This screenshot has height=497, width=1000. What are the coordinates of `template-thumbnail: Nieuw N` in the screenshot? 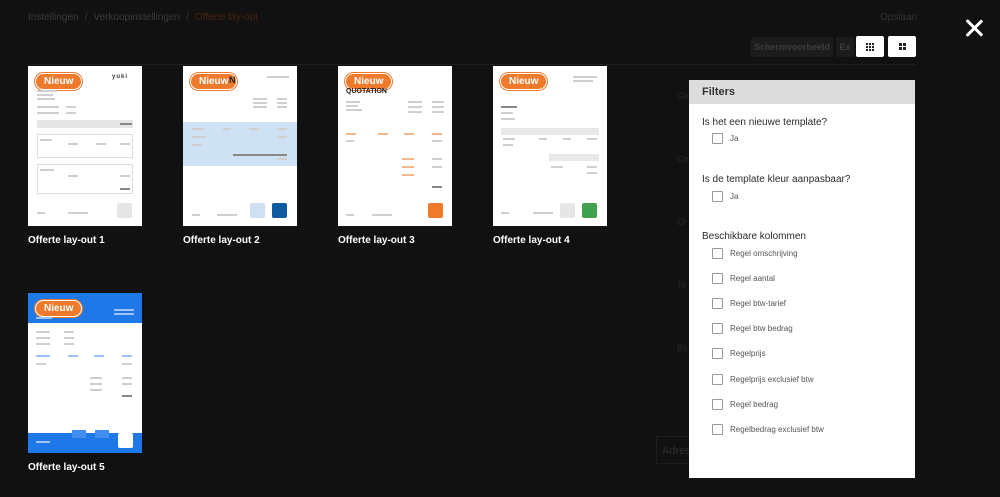 It's located at (240, 146).